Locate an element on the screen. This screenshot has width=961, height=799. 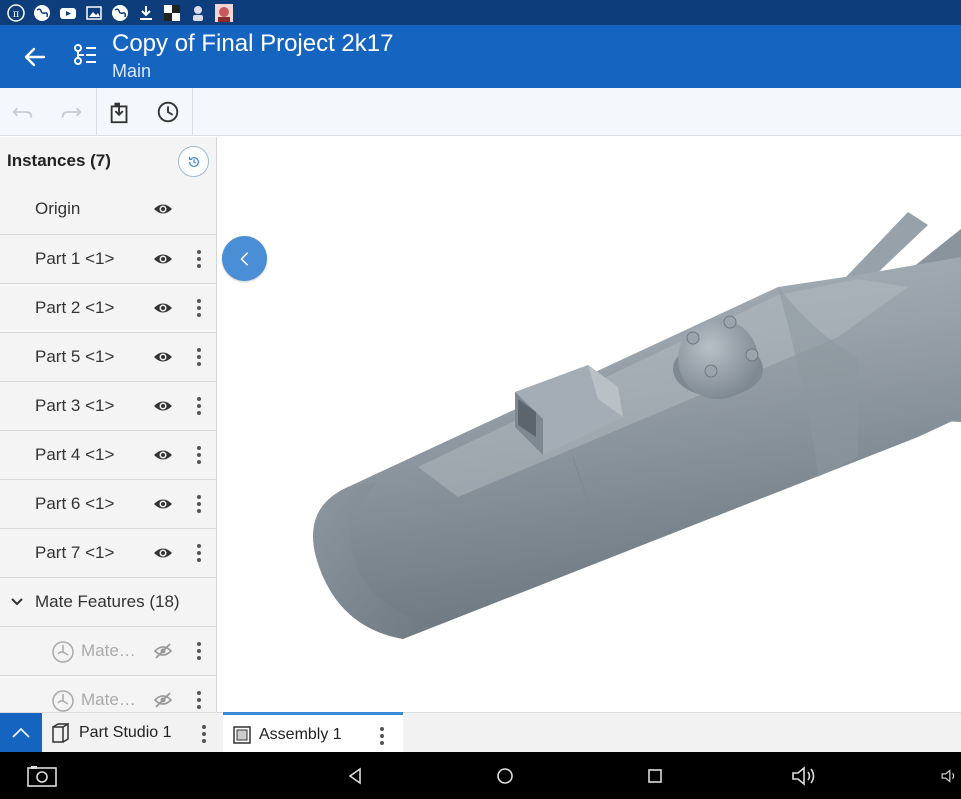
list-item-part-1: Part 1 <1> is located at coordinates (108, 258).